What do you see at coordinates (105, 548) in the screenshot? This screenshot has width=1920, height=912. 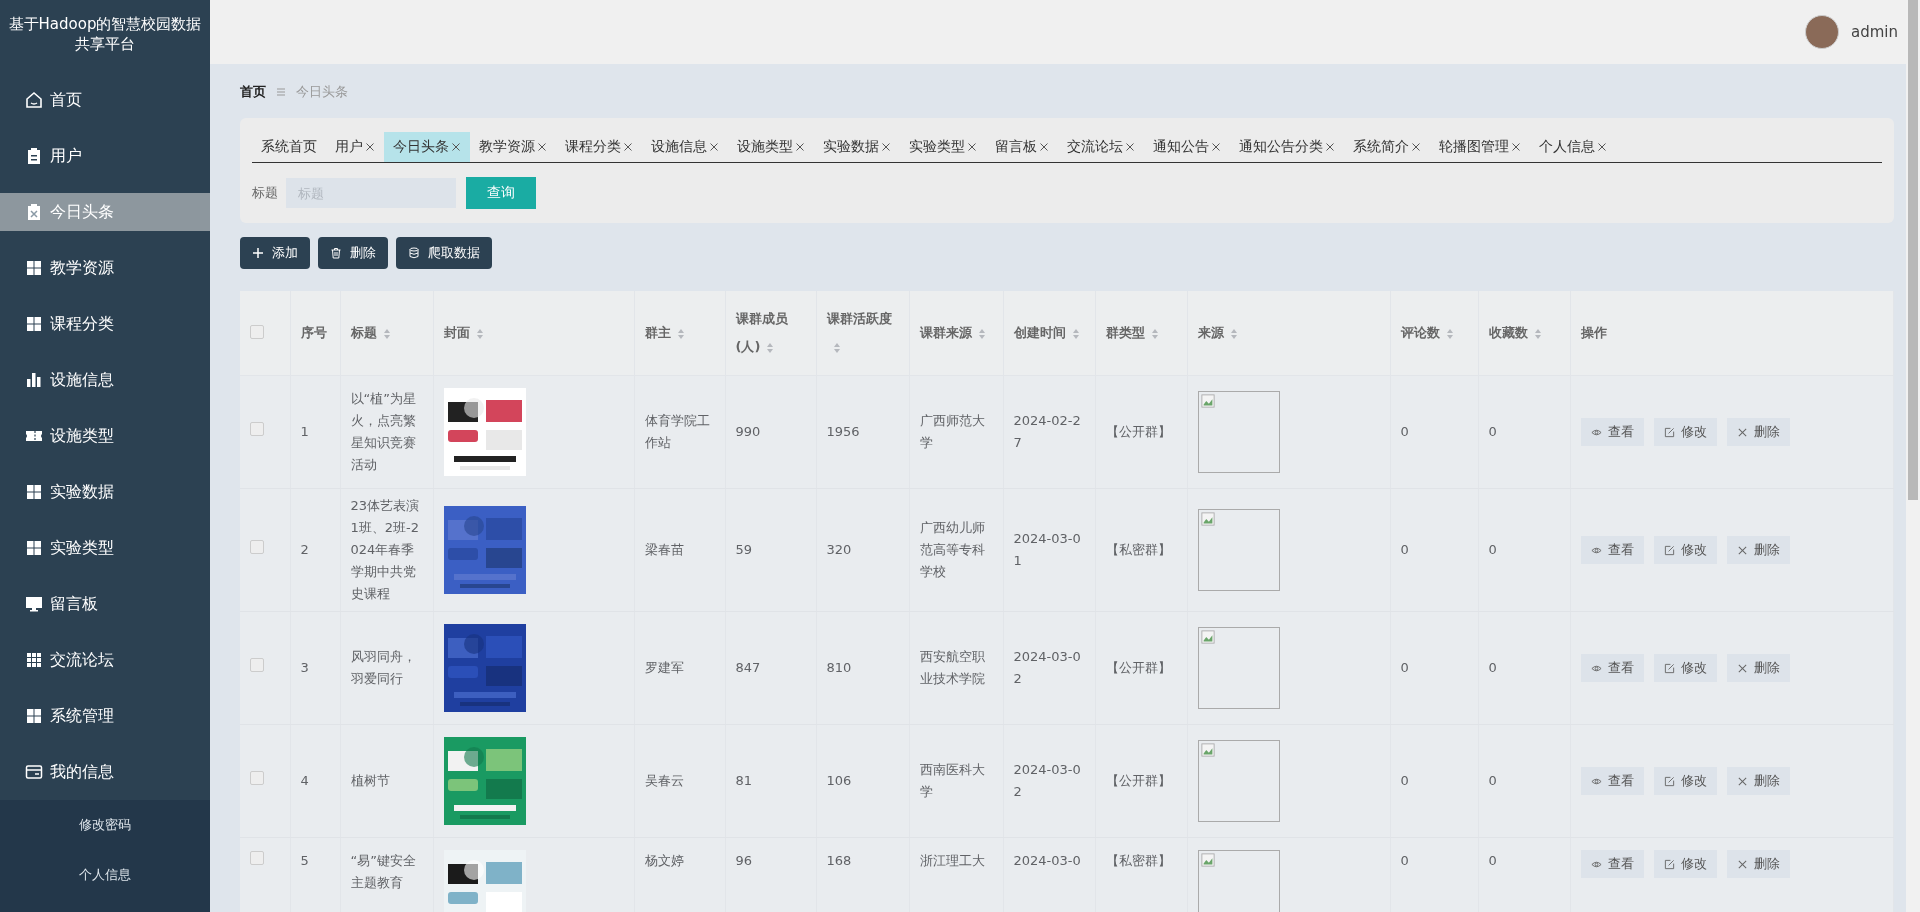 I see `menu-item: 实验类型` at bounding box center [105, 548].